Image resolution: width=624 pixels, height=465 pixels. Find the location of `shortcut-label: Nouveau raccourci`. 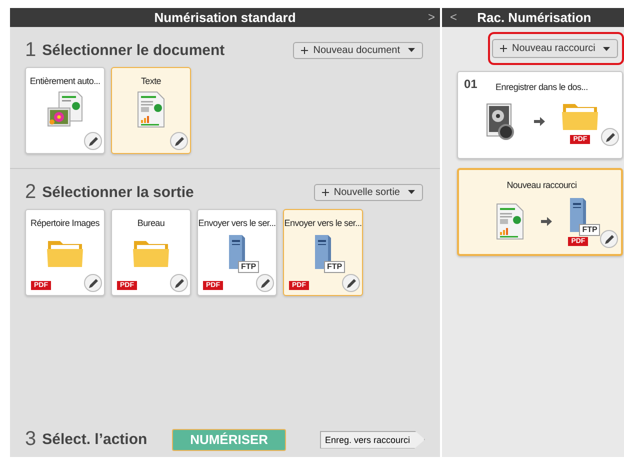

shortcut-label: Nouveau raccourci is located at coordinates (541, 185).